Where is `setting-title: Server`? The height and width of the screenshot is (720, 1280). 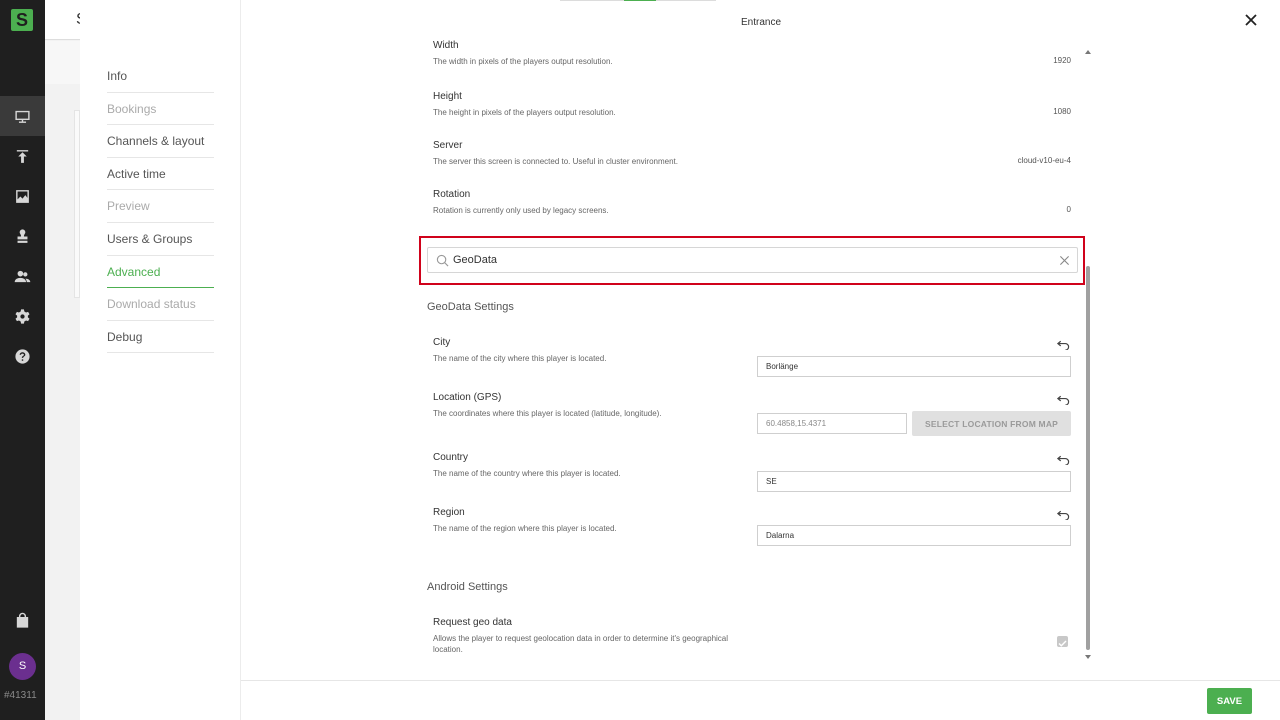 setting-title: Server is located at coordinates (448, 145).